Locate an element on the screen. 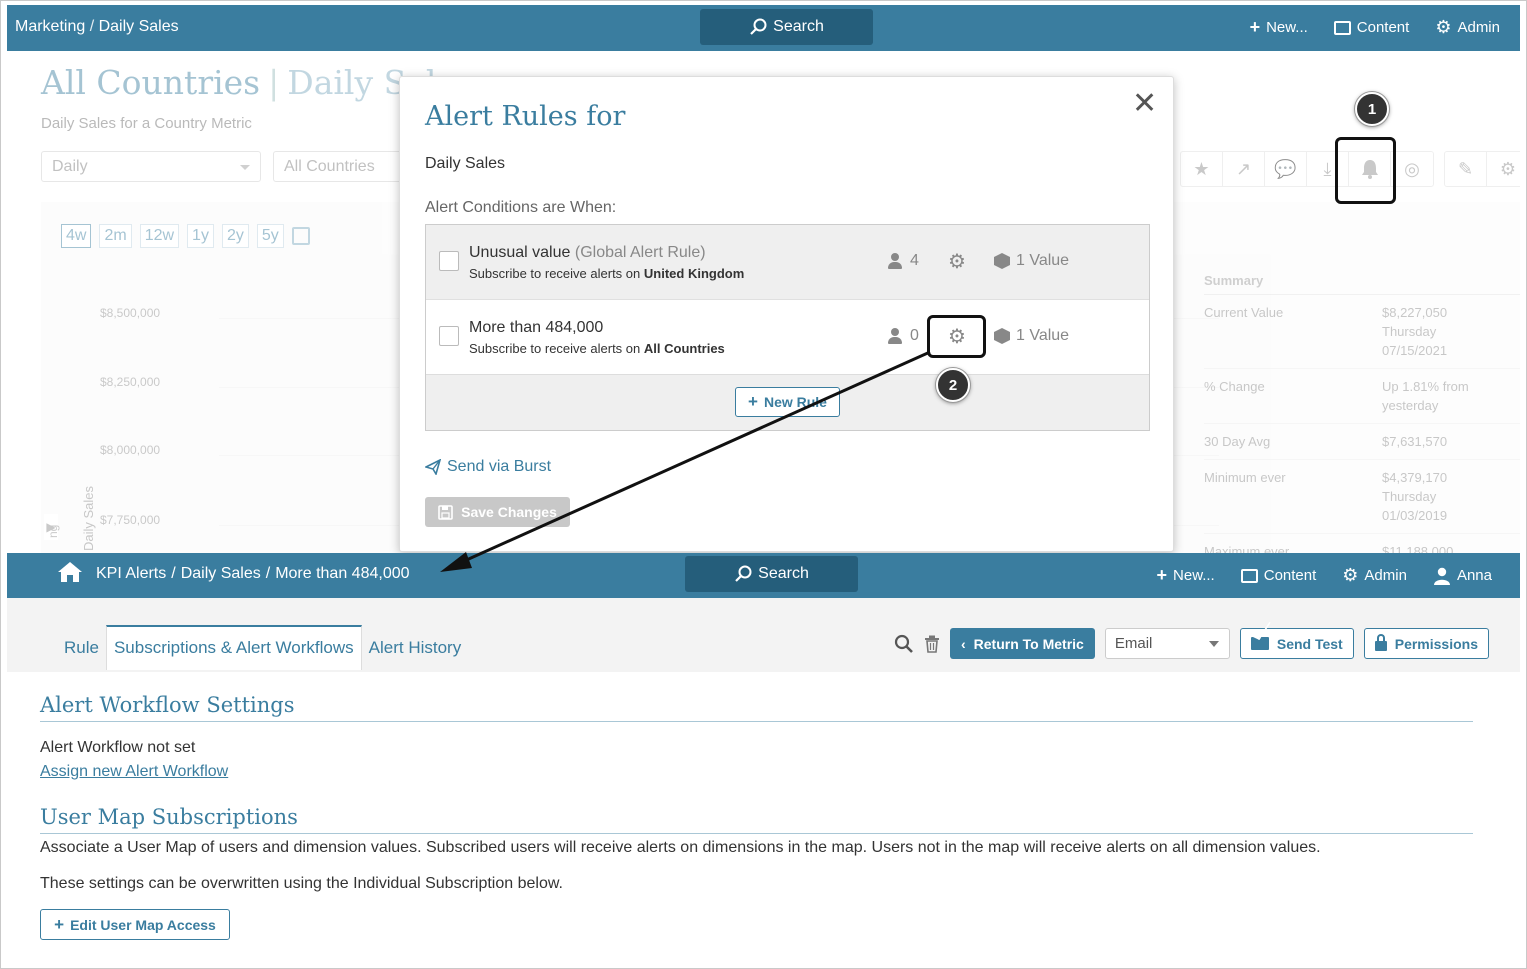 The image size is (1527, 969). global-rule-tag: (Global Alert Rule) is located at coordinates (640, 252).